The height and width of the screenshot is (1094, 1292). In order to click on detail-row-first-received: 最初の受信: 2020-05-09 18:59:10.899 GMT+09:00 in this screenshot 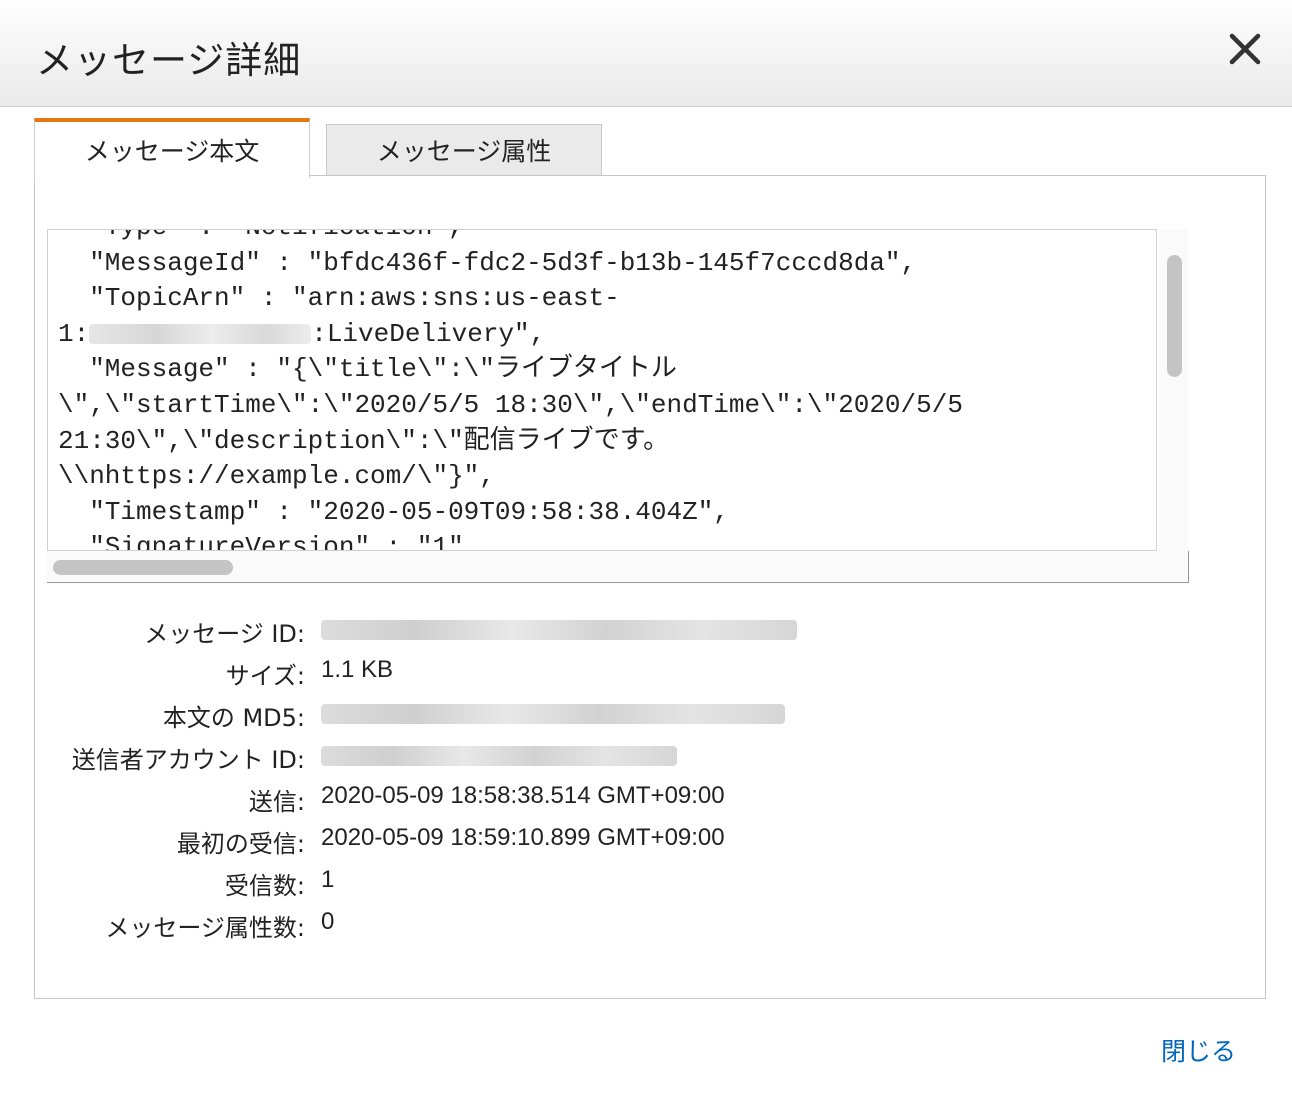, I will do `click(635, 838)`.